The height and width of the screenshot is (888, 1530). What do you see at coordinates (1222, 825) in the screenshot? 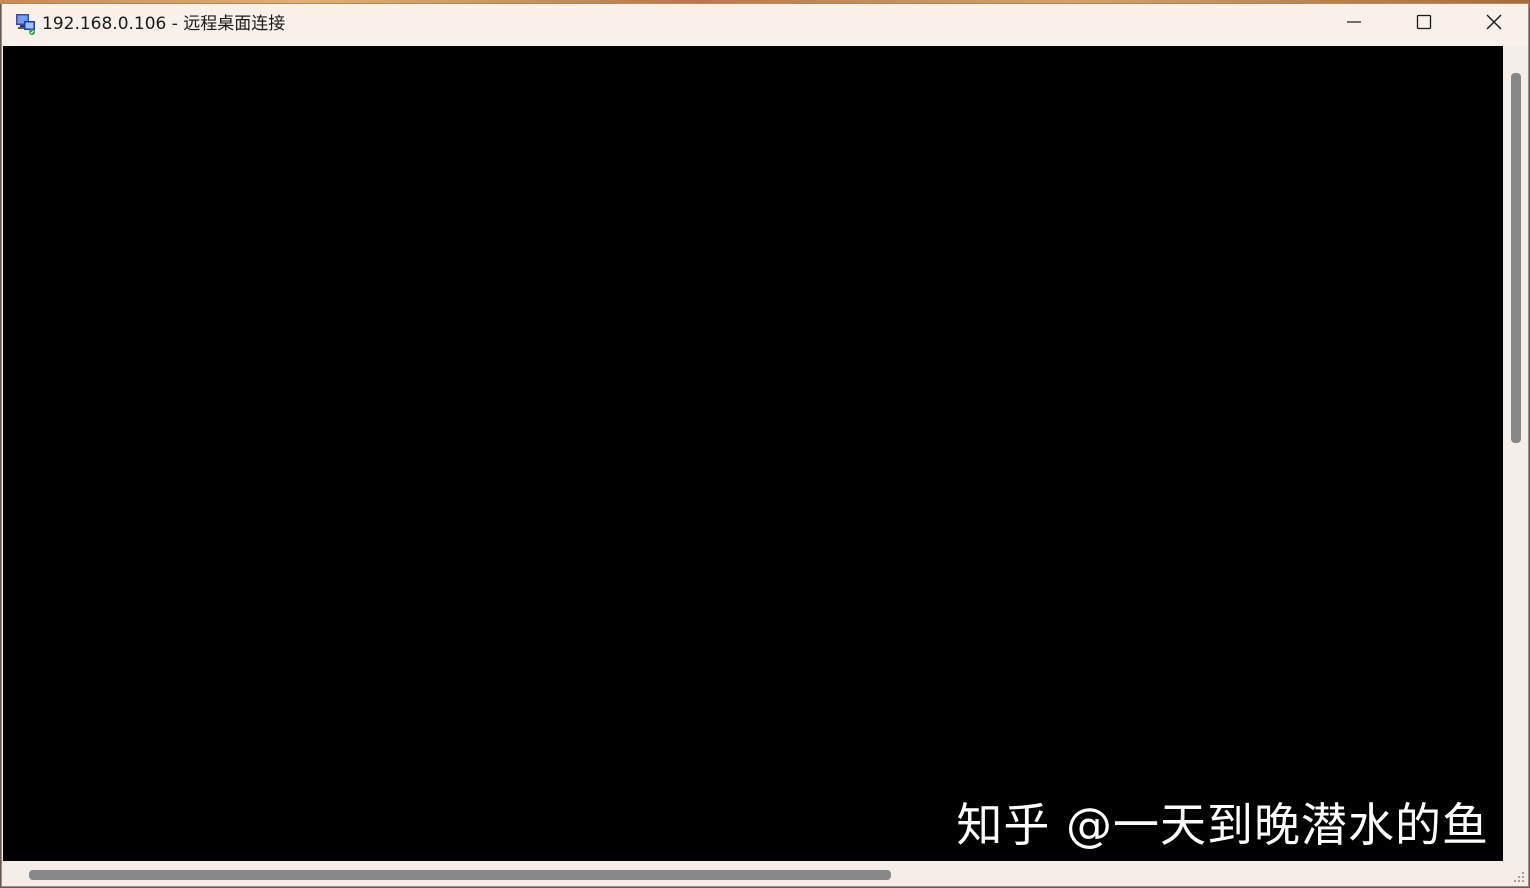
I see `watermark-text: 知乎 @一天到晚潜水的鱼` at bounding box center [1222, 825].